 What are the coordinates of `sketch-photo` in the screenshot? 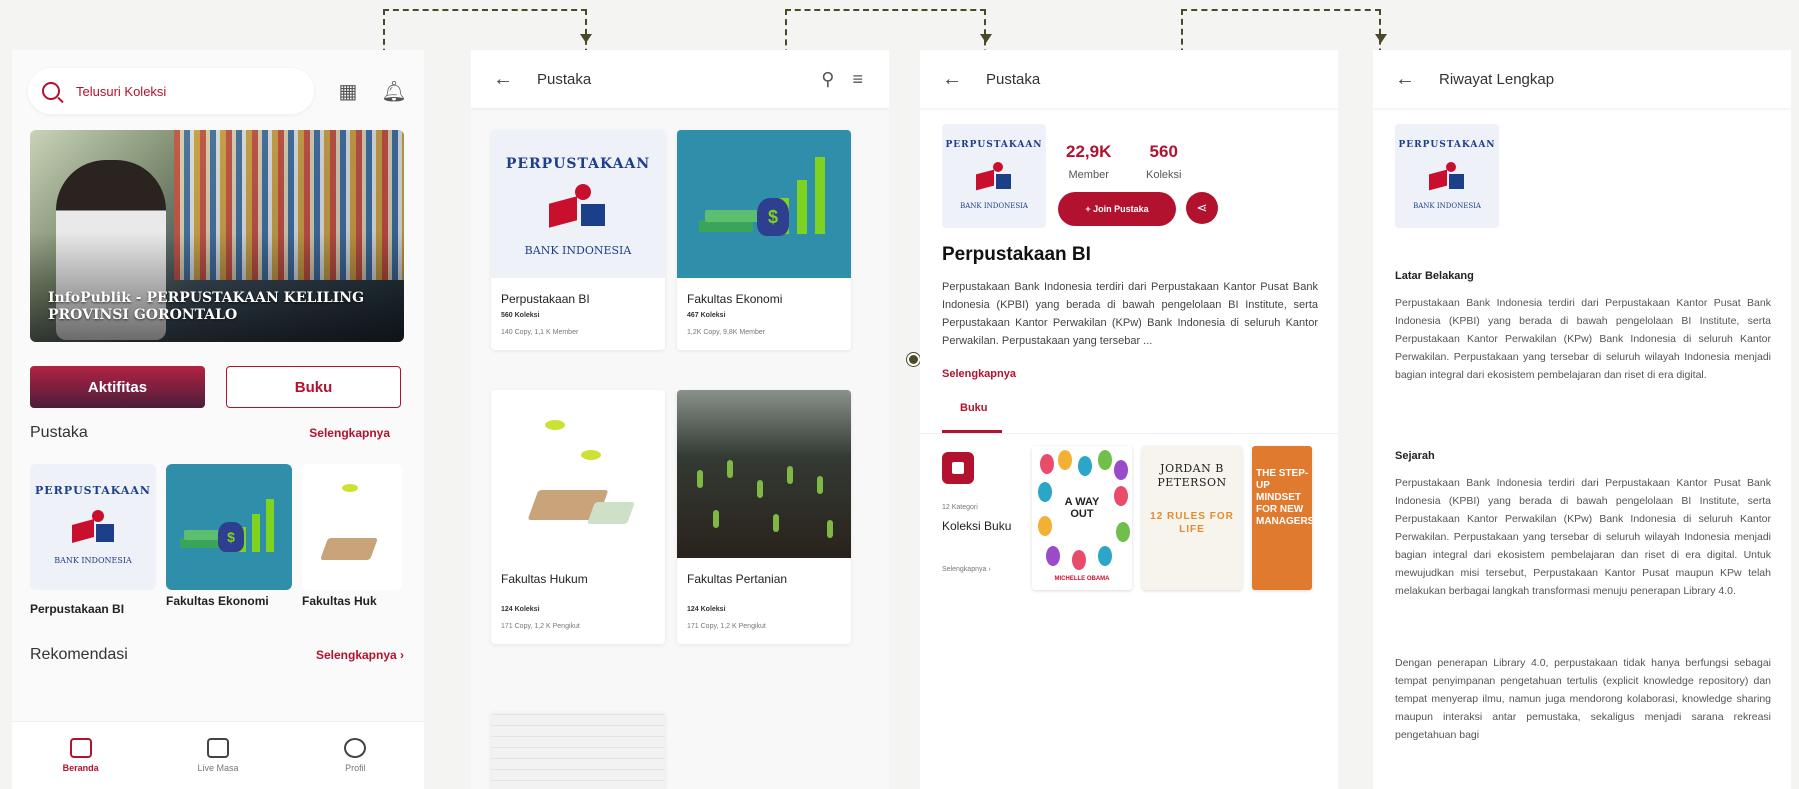 It's located at (578, 750).